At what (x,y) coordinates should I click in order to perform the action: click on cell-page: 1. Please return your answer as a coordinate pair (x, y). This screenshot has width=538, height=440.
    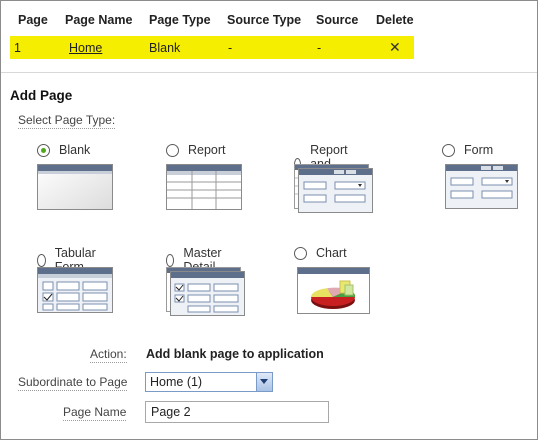
    Looking at the image, I should click on (17, 48).